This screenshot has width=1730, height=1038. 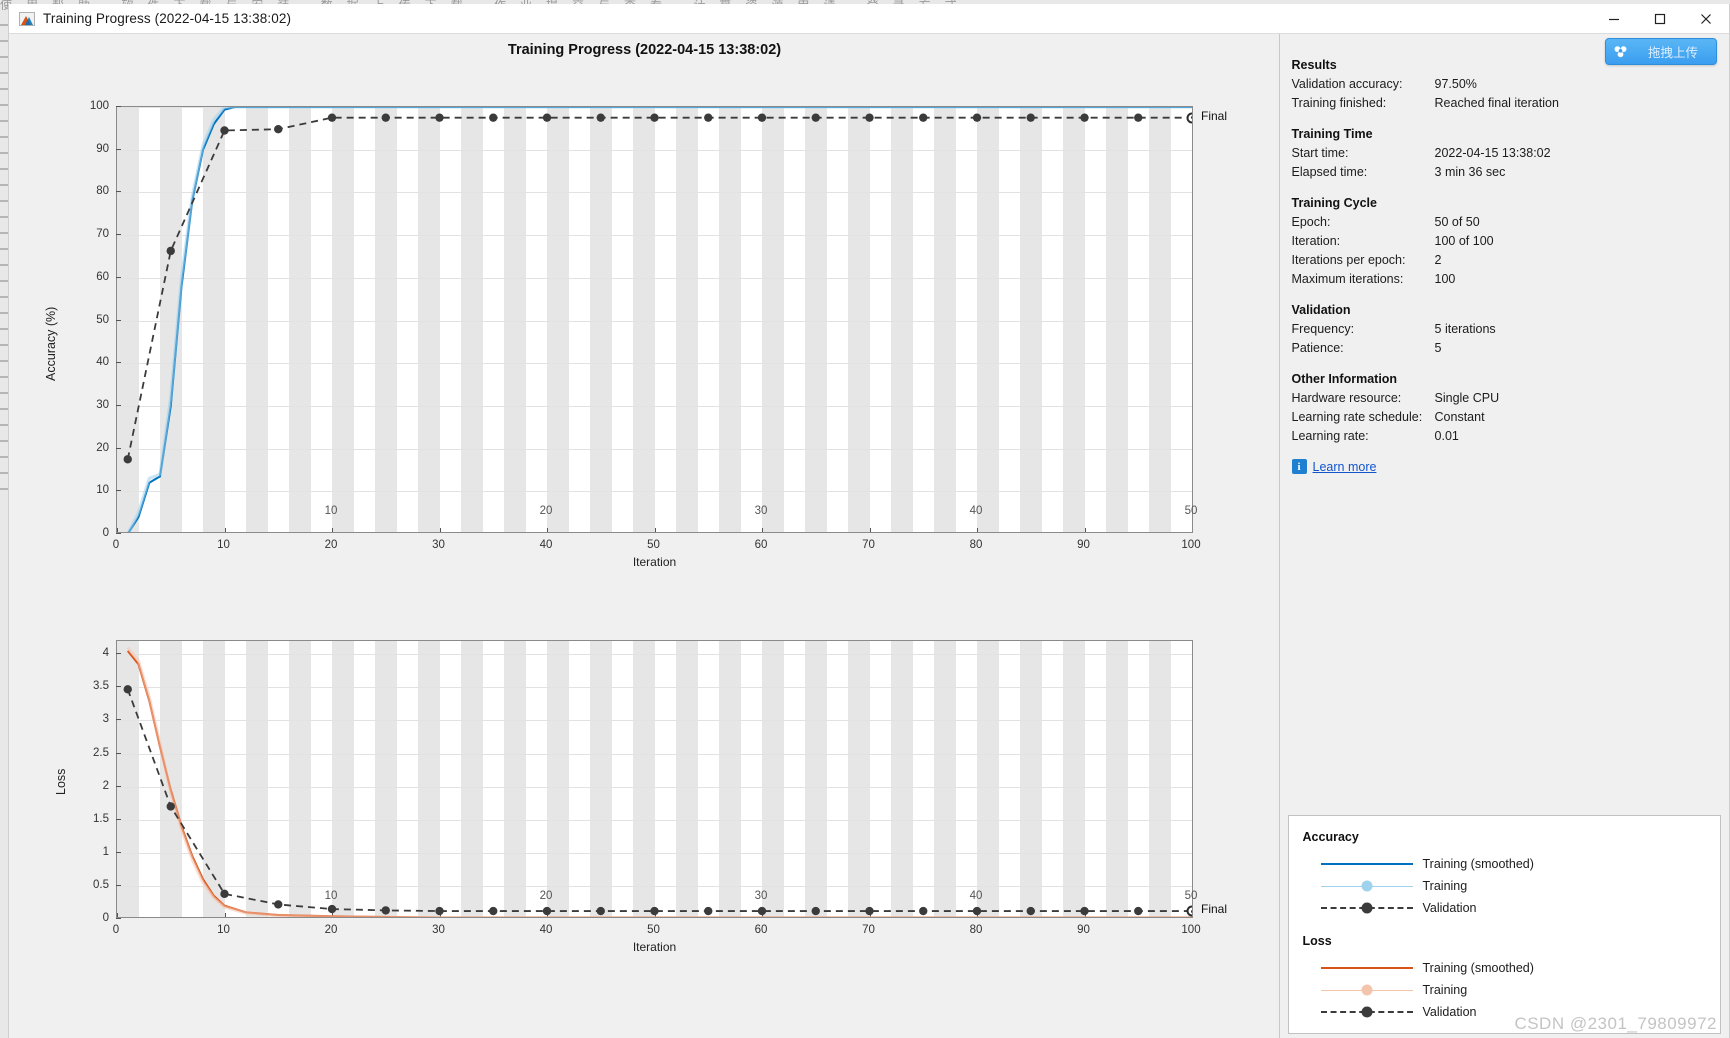 I want to click on info-section-heading: Training Time, so click(x=1332, y=134).